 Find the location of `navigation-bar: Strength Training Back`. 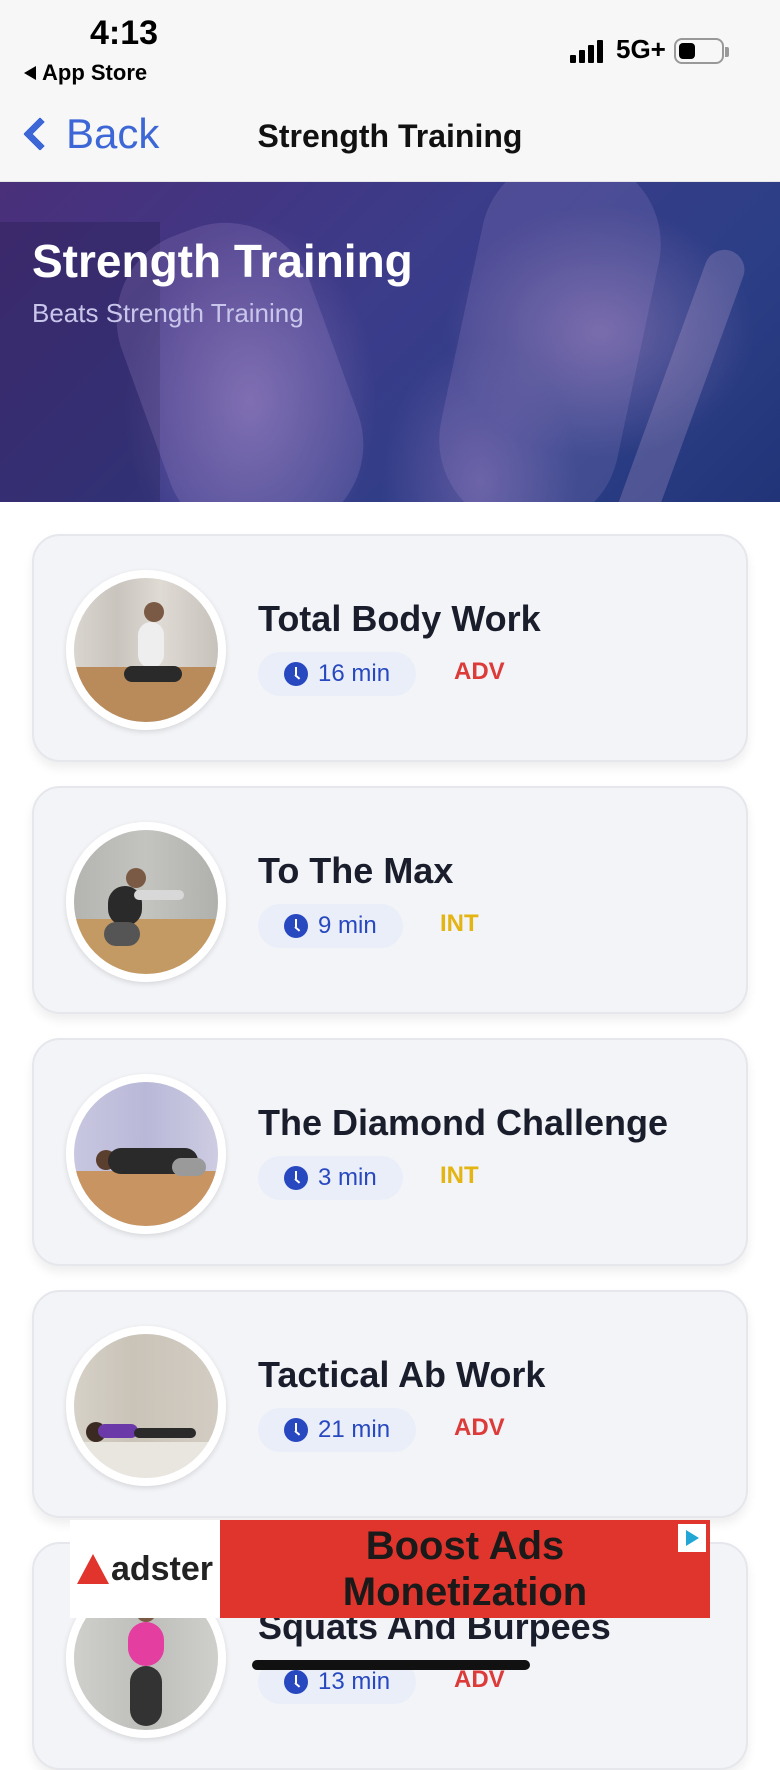

navigation-bar: Strength Training Back is located at coordinates (390, 139).